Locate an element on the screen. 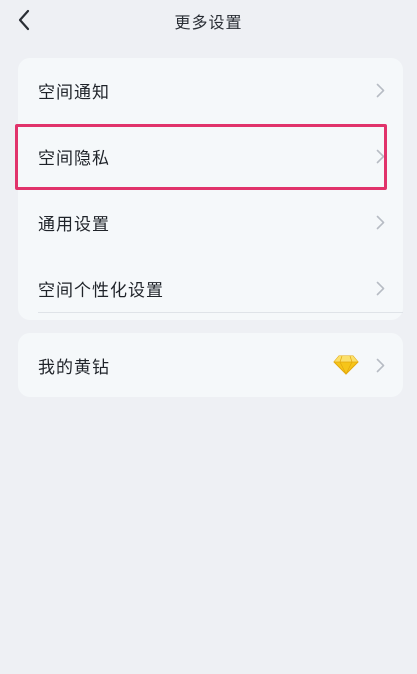  row-personalization-settings: 空间个性化设置 is located at coordinates (210, 288).